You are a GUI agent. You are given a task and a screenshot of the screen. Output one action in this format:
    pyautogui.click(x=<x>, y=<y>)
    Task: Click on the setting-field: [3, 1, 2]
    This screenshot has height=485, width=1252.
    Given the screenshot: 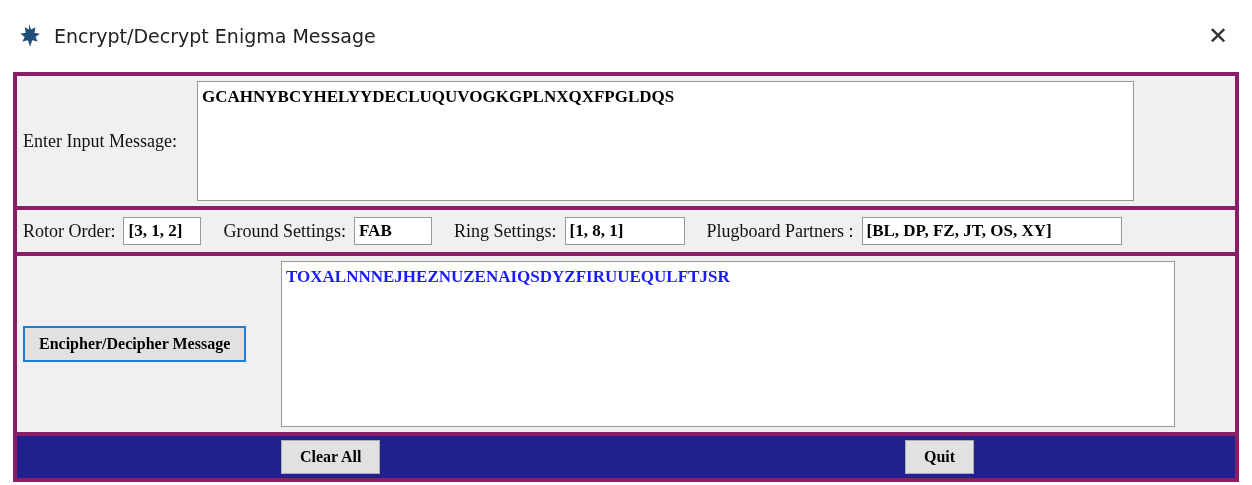 What is the action you would take?
    pyautogui.click(x=162, y=231)
    